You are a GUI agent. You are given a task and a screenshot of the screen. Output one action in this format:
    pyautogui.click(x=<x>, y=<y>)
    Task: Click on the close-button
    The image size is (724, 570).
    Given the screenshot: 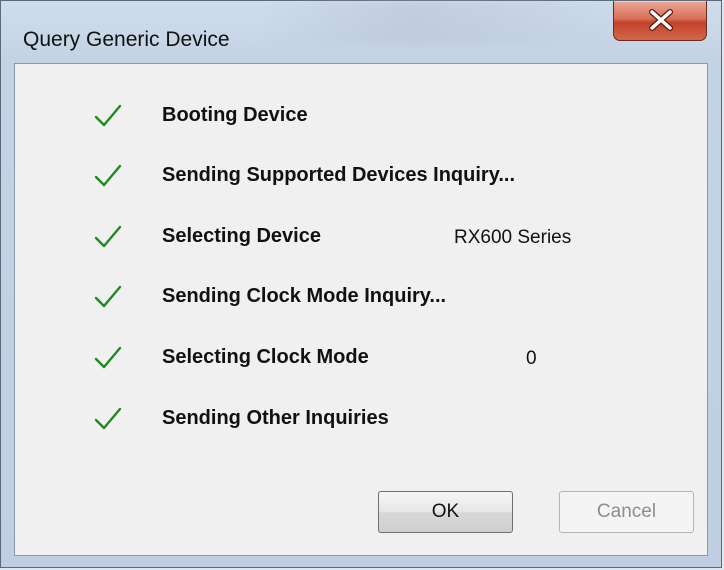 What is the action you would take?
    pyautogui.click(x=660, y=21)
    